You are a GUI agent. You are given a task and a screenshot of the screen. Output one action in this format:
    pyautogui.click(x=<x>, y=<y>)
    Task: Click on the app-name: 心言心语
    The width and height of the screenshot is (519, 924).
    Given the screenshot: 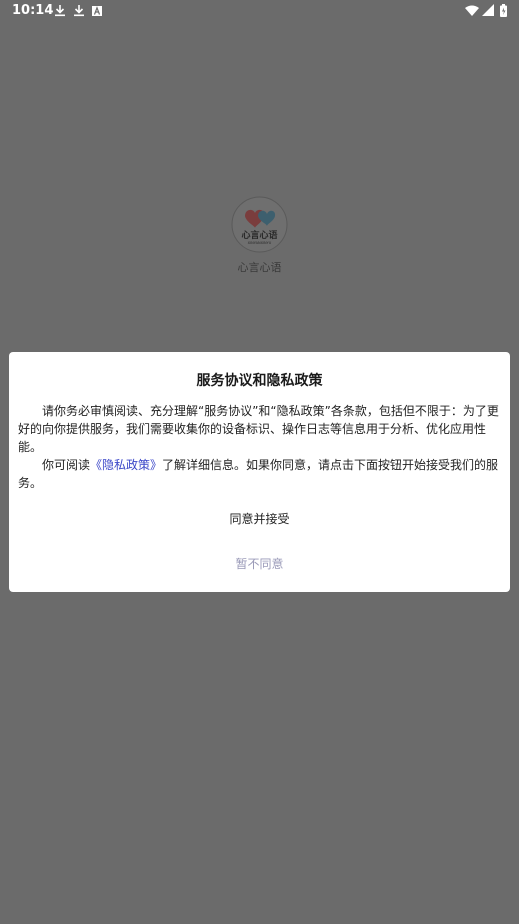 What is the action you would take?
    pyautogui.click(x=259, y=267)
    